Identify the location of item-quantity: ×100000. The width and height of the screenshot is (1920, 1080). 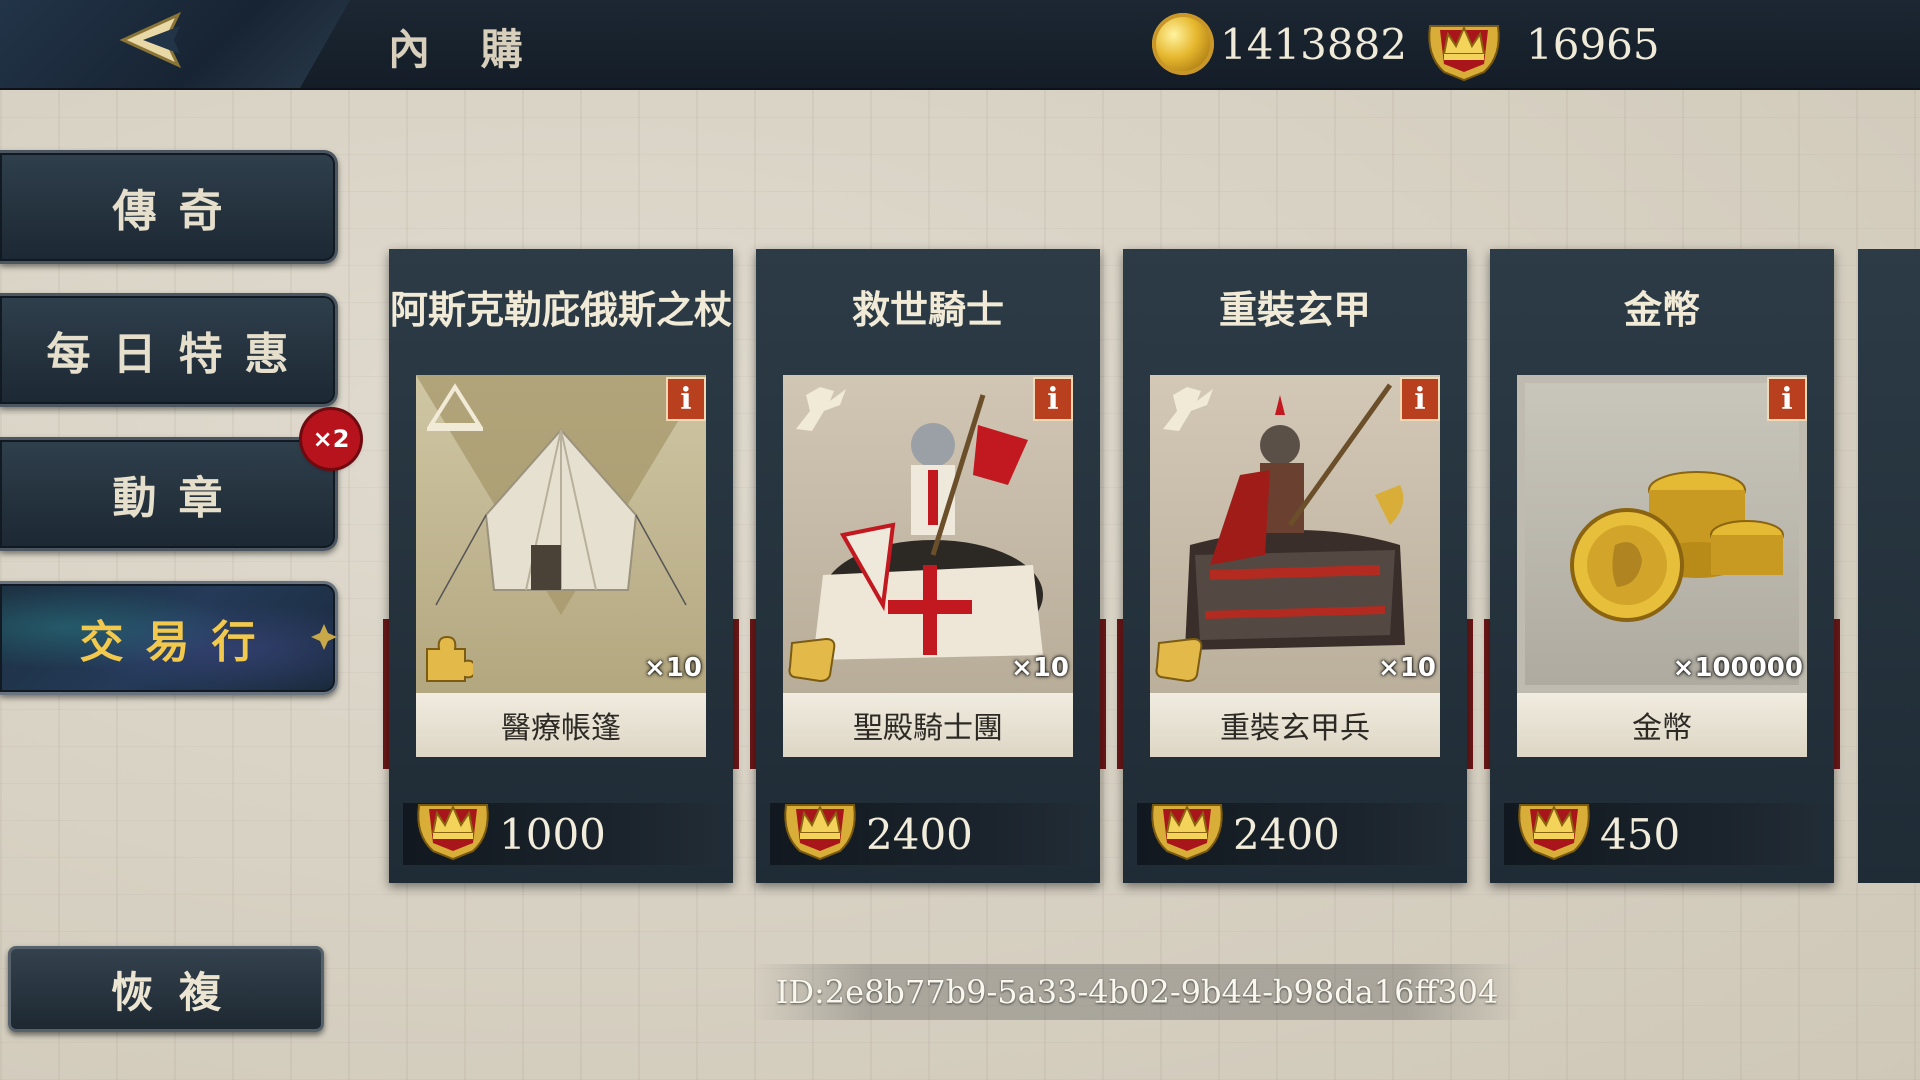
(1737, 668).